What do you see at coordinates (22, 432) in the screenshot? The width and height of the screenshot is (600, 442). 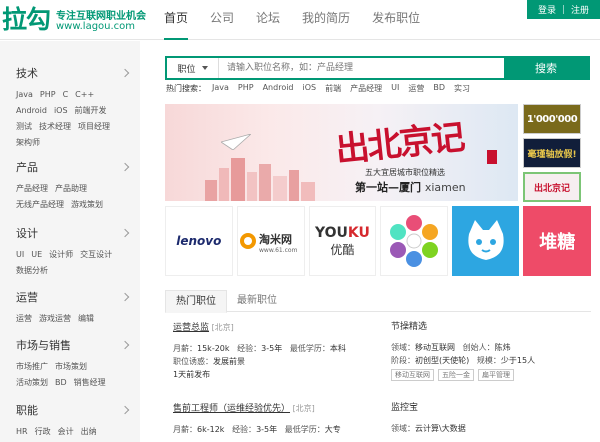 I see `category-link: HR` at bounding box center [22, 432].